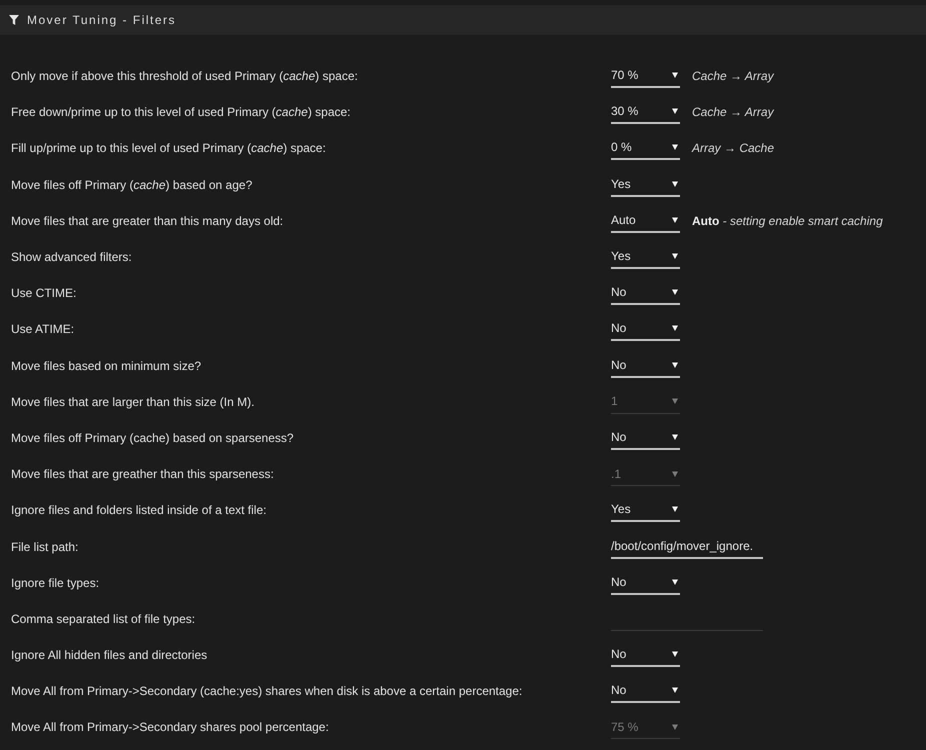 This screenshot has height=750, width=926. I want to click on setting-label: Move files off Primary (cache) based on age?, so click(131, 185).